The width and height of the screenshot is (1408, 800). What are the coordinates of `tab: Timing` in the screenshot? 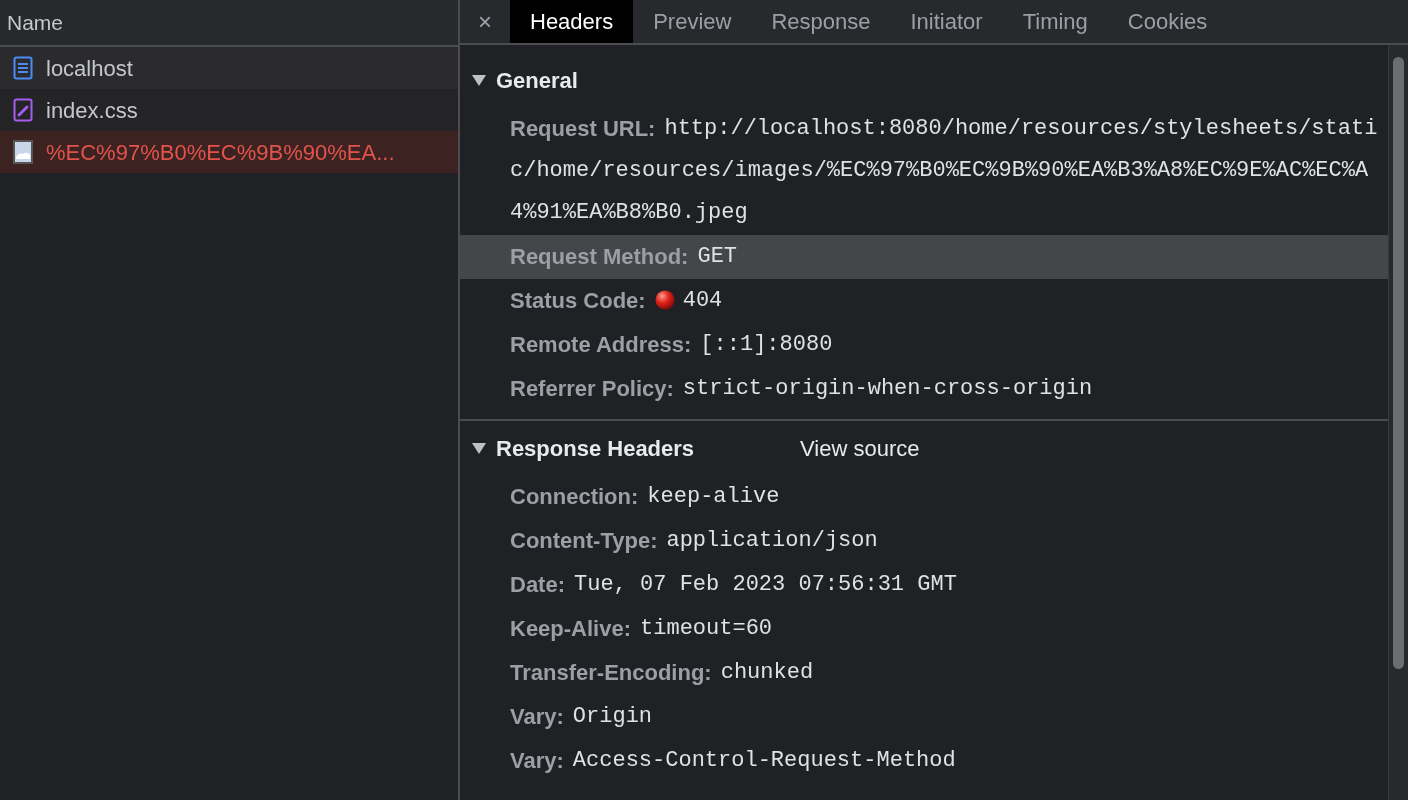 It's located at (1055, 21).